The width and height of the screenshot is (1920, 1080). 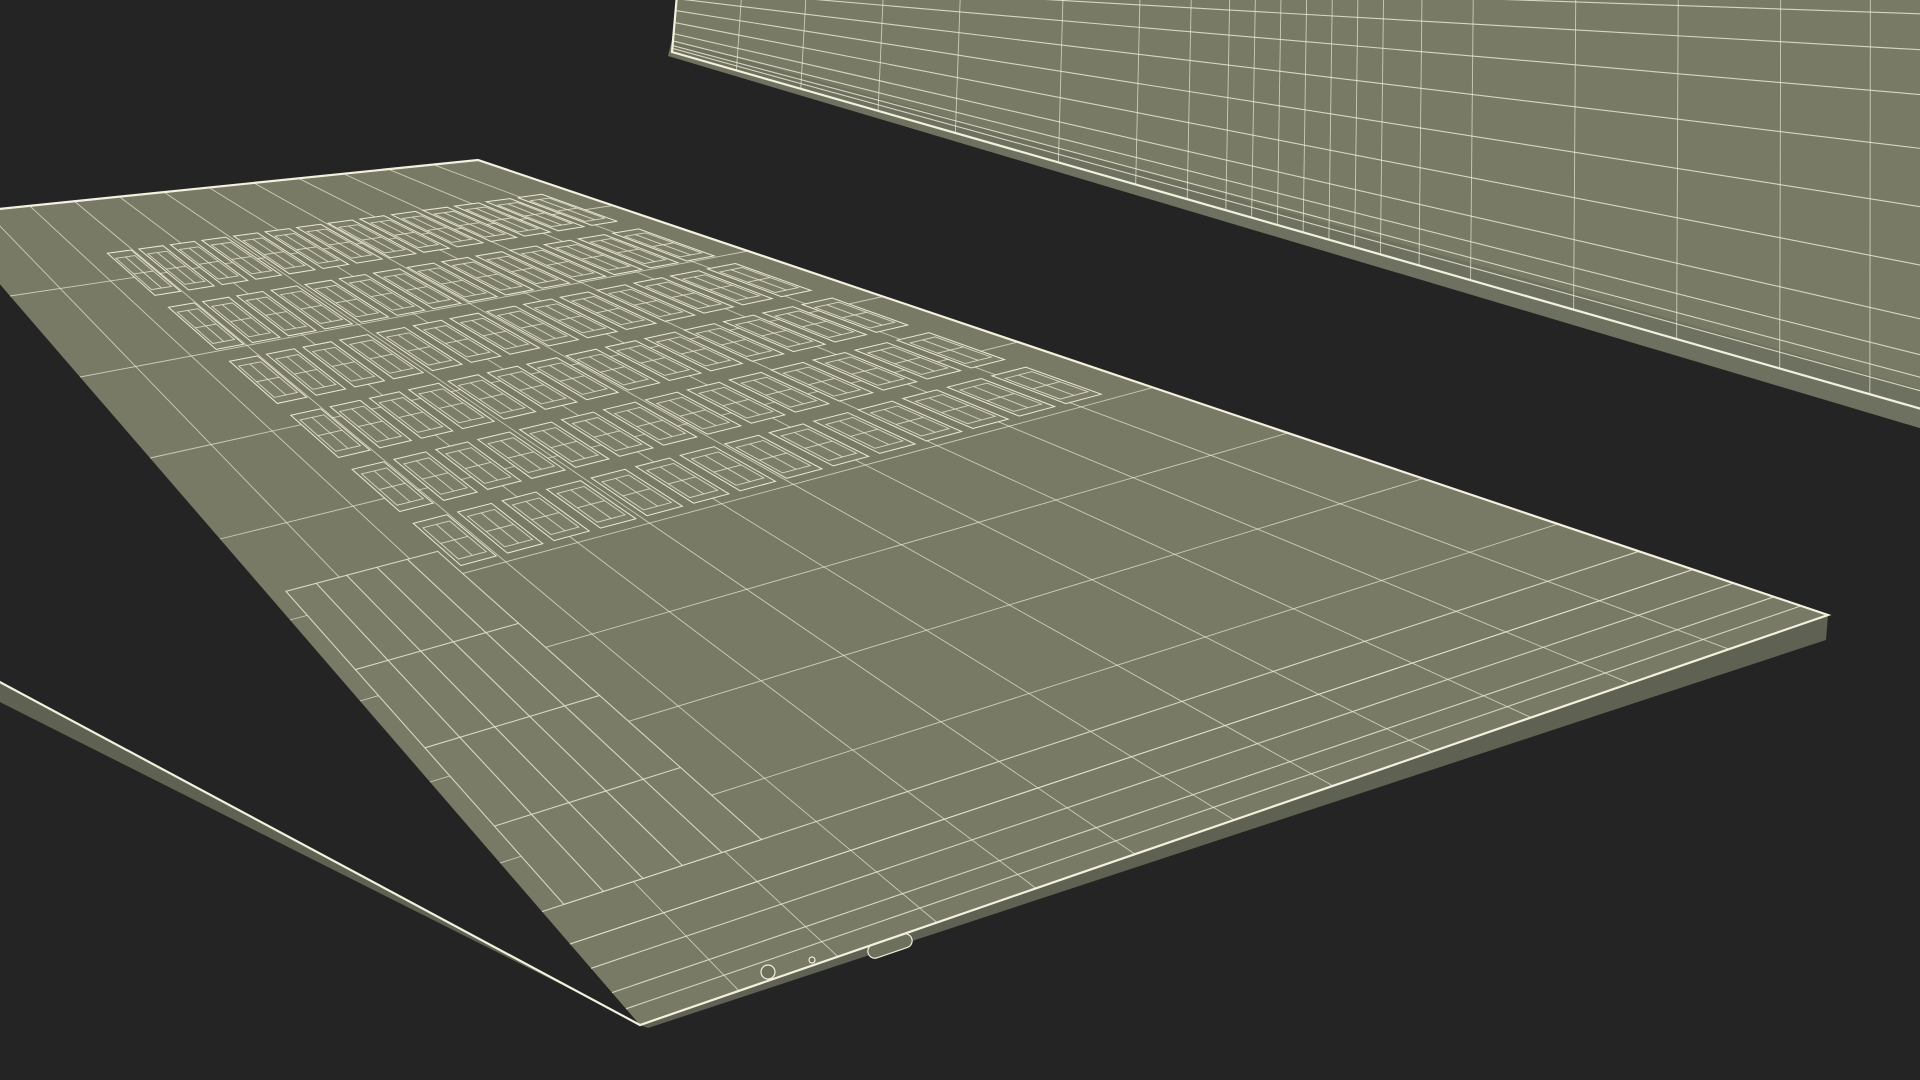 What do you see at coordinates (1870, 197) in the screenshot?
I see `lid-wire-cross` at bounding box center [1870, 197].